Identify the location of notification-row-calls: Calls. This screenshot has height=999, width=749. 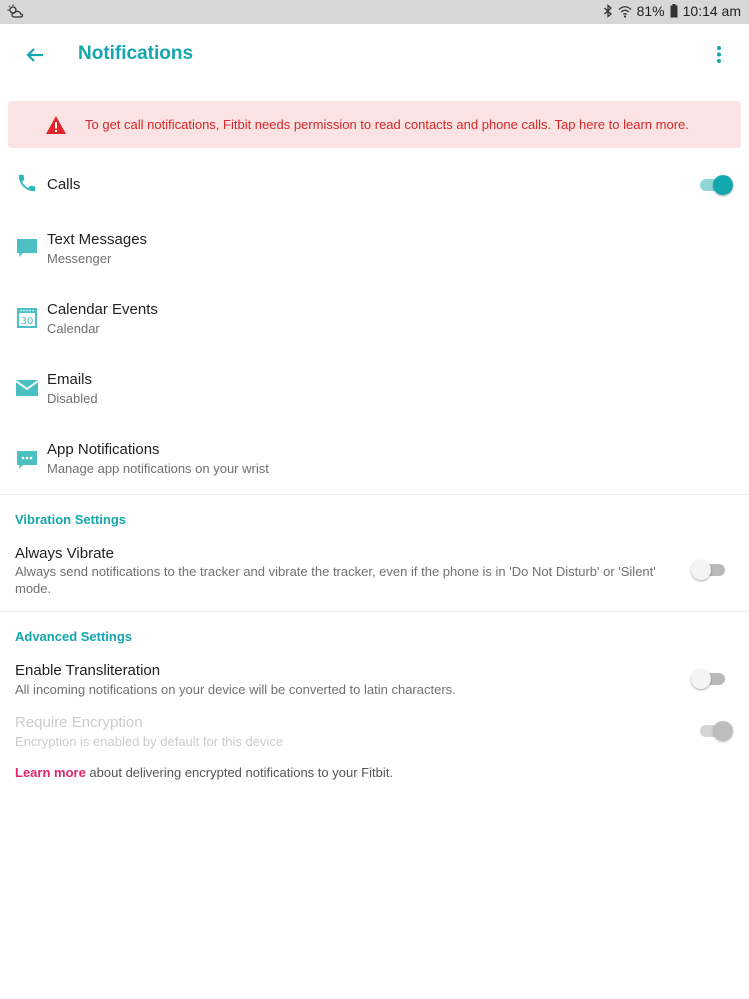
(374, 185).